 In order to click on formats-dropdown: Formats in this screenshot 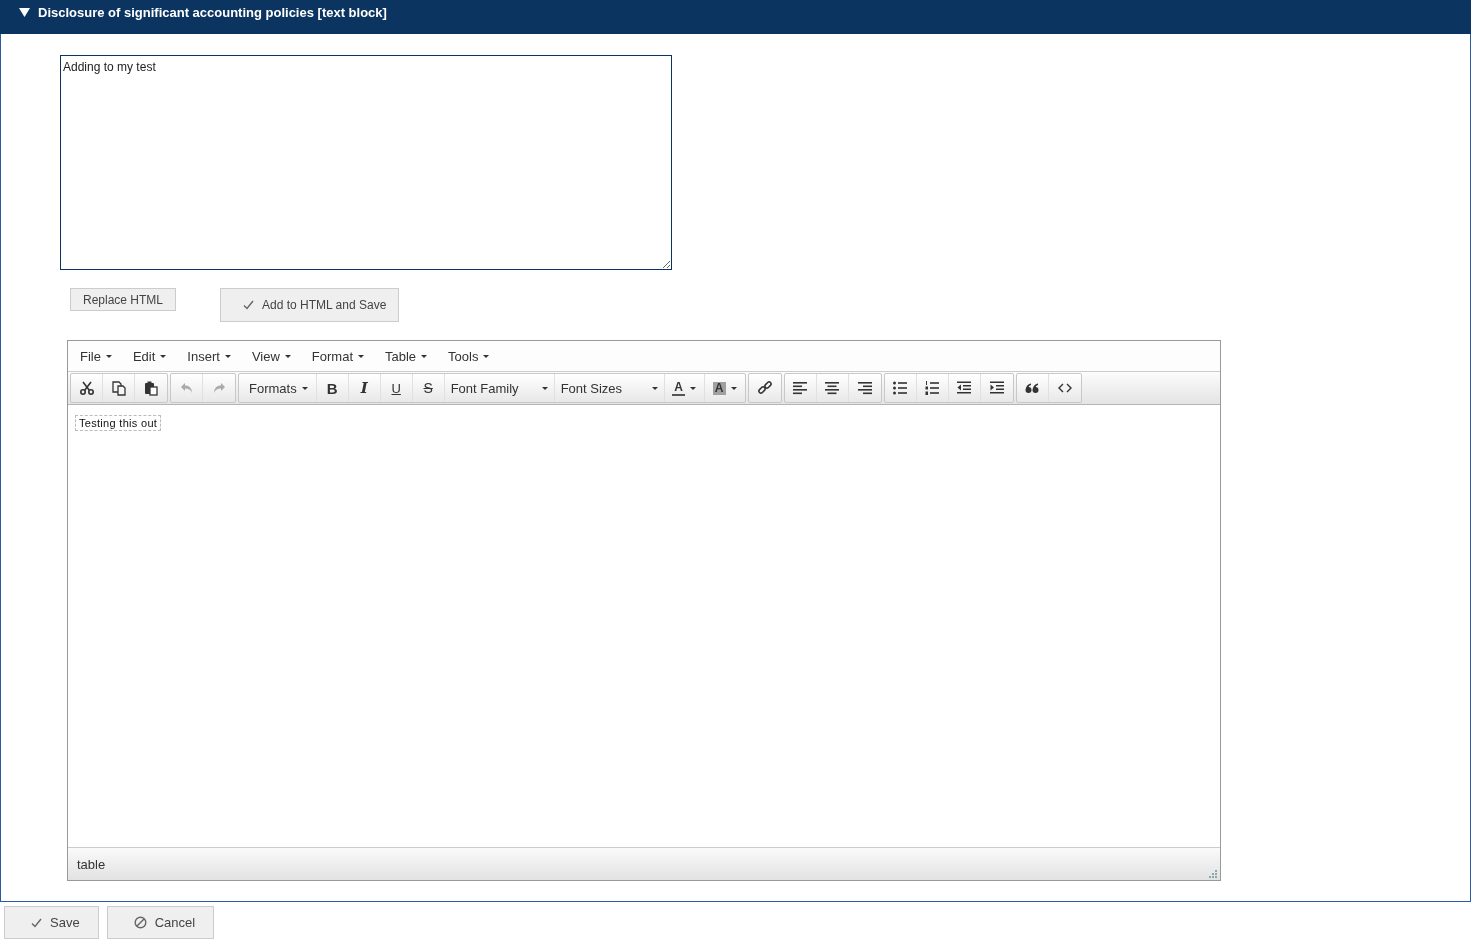, I will do `click(278, 388)`.